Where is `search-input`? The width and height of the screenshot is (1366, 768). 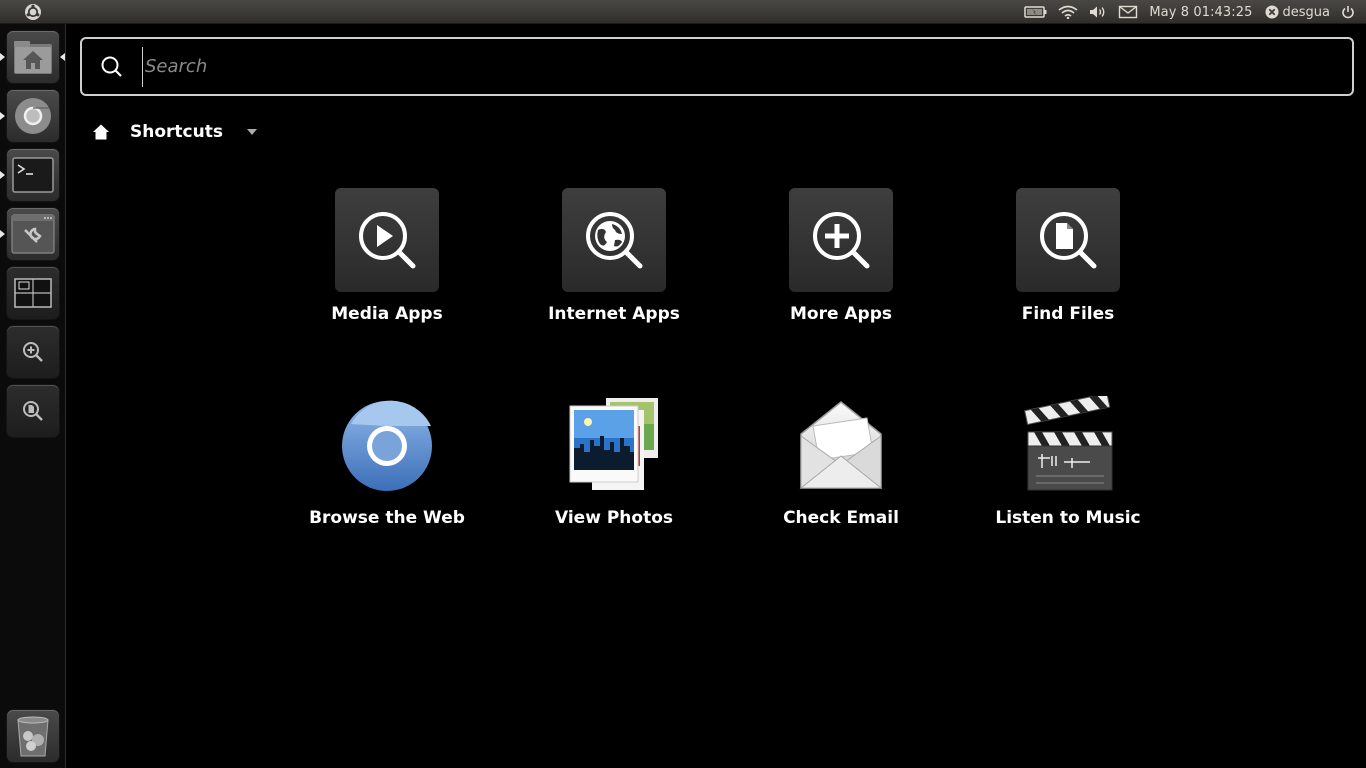 search-input is located at coordinates (747, 66).